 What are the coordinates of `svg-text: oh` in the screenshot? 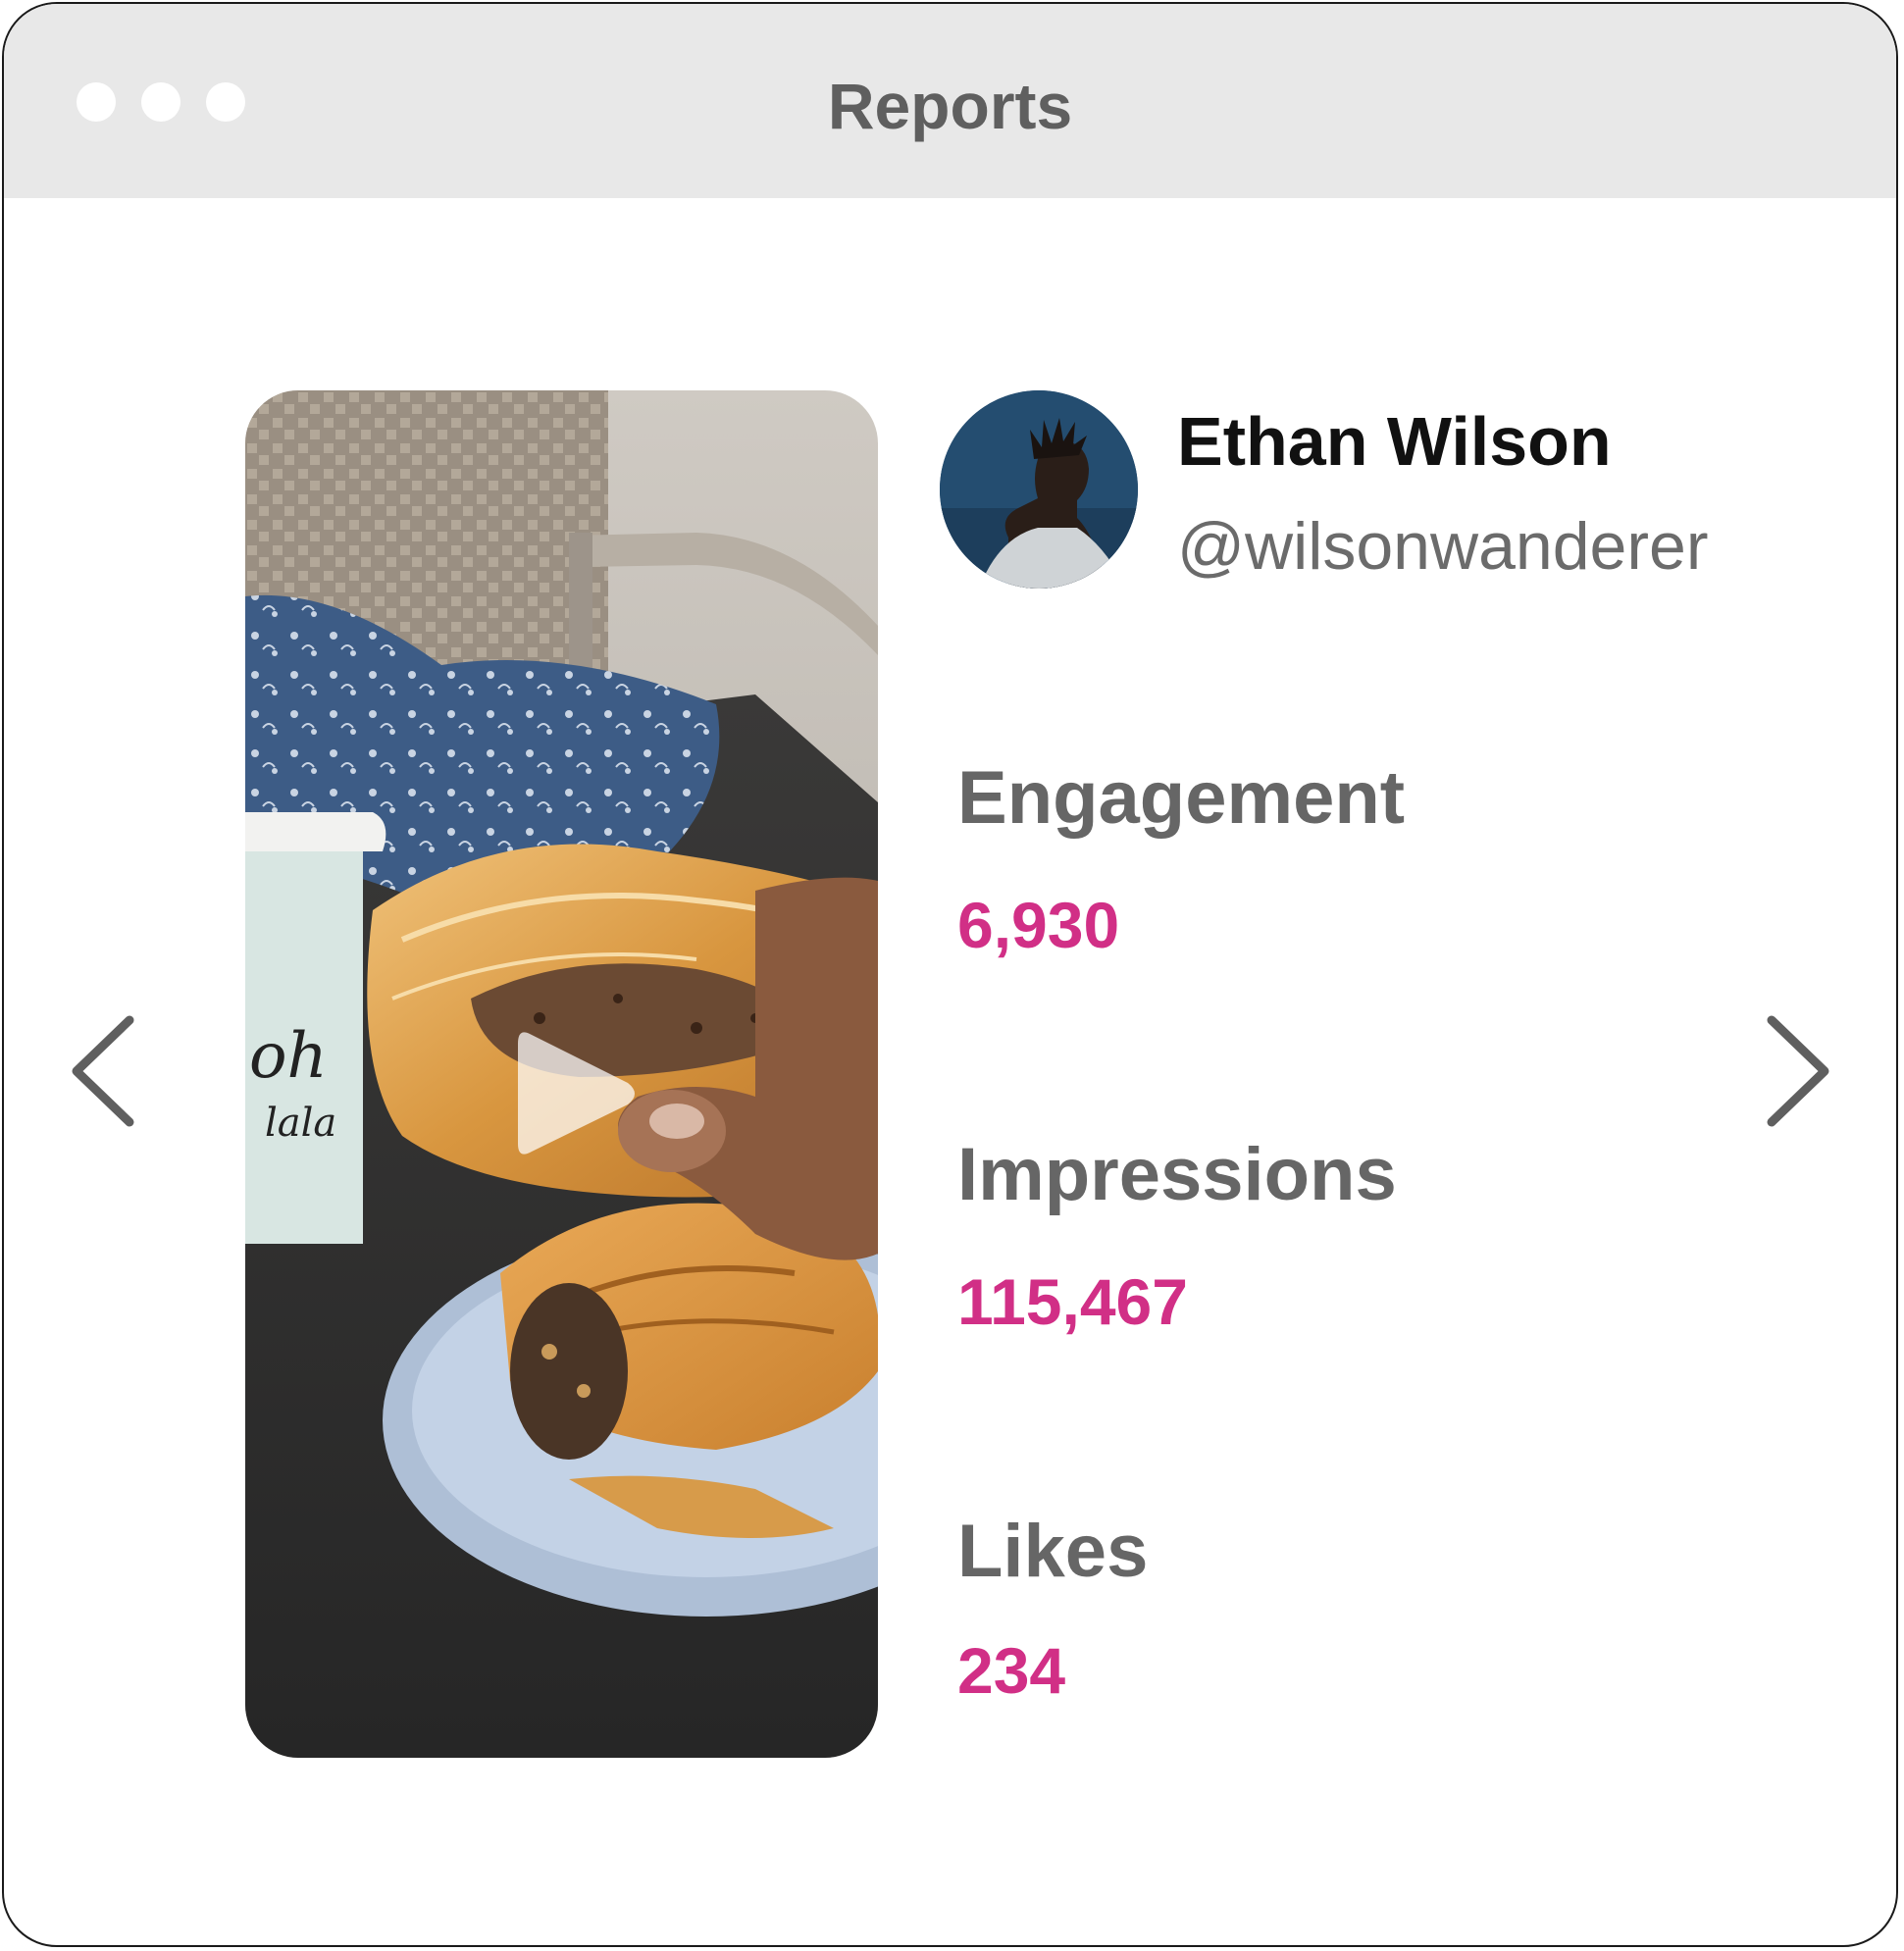 It's located at (288, 1056).